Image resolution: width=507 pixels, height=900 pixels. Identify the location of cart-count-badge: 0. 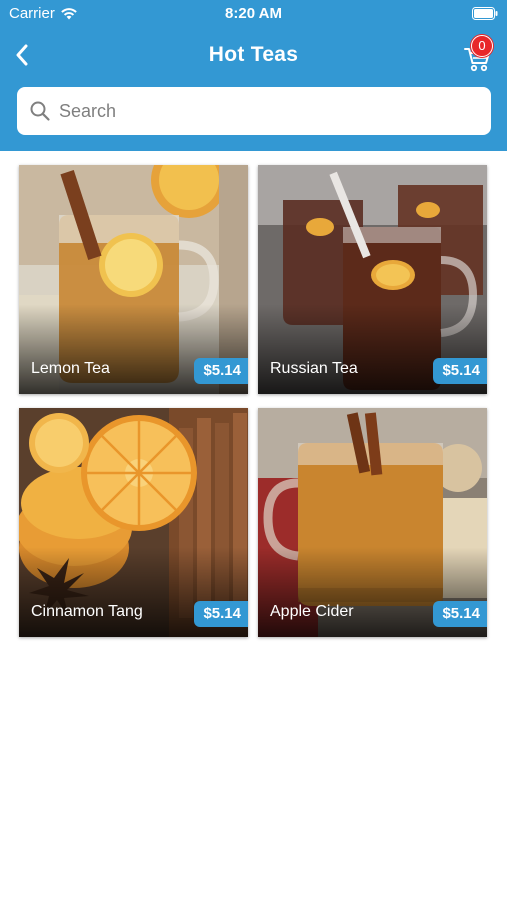
(482, 46).